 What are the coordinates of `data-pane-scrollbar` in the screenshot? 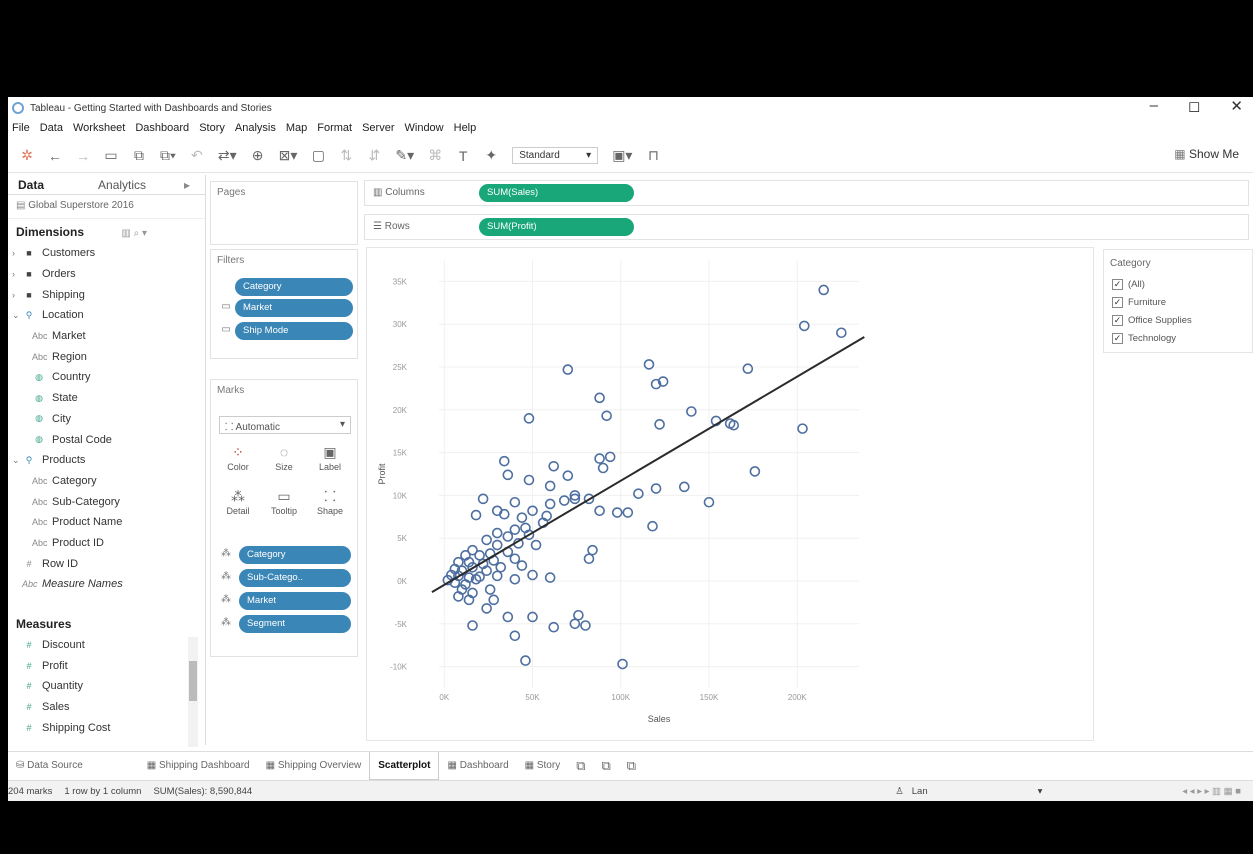 It's located at (193, 692).